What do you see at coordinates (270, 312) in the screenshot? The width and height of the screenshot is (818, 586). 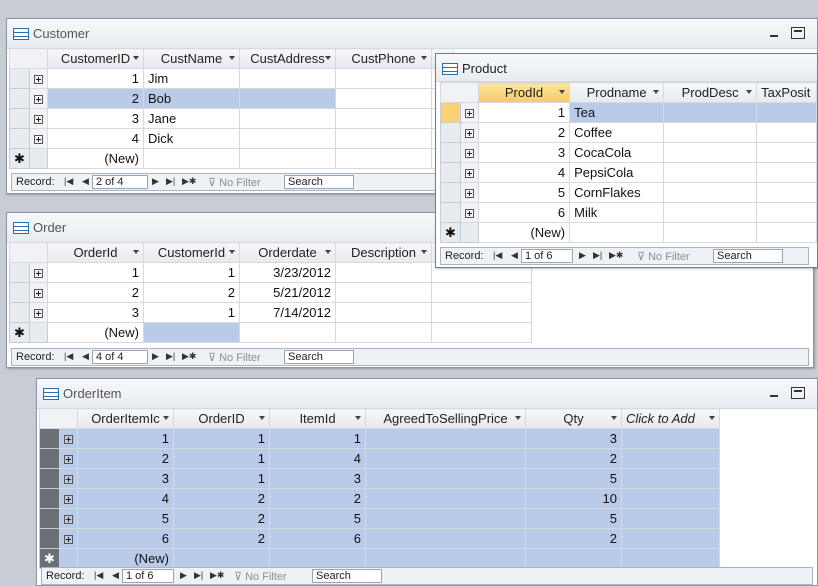 I see `table-row: 3 1 7/14/2012` at bounding box center [270, 312].